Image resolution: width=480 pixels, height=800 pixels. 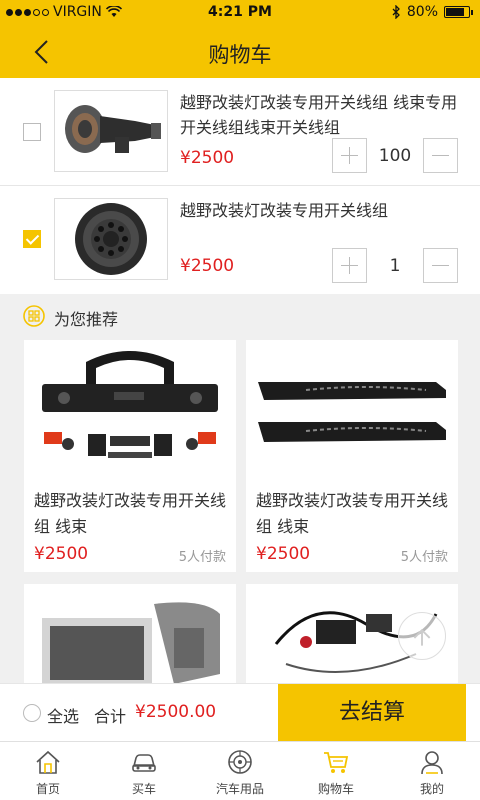 I want to click on differential-image, so click(x=113, y=129).